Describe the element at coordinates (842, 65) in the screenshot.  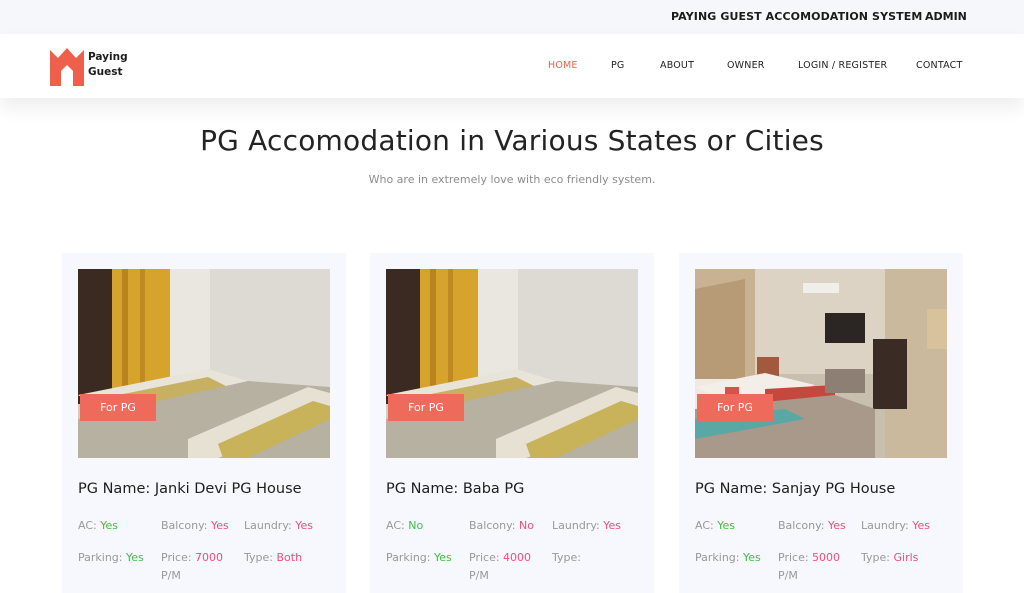
I see `nav-login-register: LOGIN / REGISTER` at that location.